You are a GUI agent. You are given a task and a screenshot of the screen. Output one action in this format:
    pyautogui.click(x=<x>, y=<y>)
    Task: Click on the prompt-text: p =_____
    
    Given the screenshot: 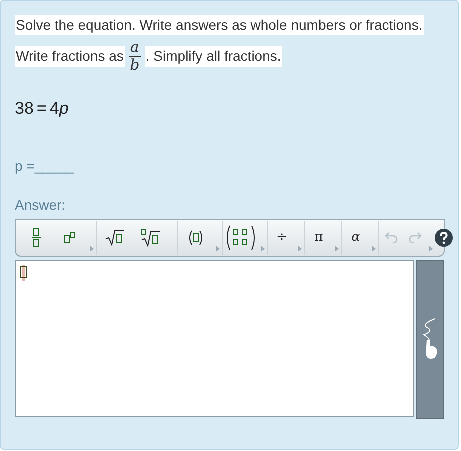 What is the action you would take?
    pyautogui.click(x=45, y=166)
    